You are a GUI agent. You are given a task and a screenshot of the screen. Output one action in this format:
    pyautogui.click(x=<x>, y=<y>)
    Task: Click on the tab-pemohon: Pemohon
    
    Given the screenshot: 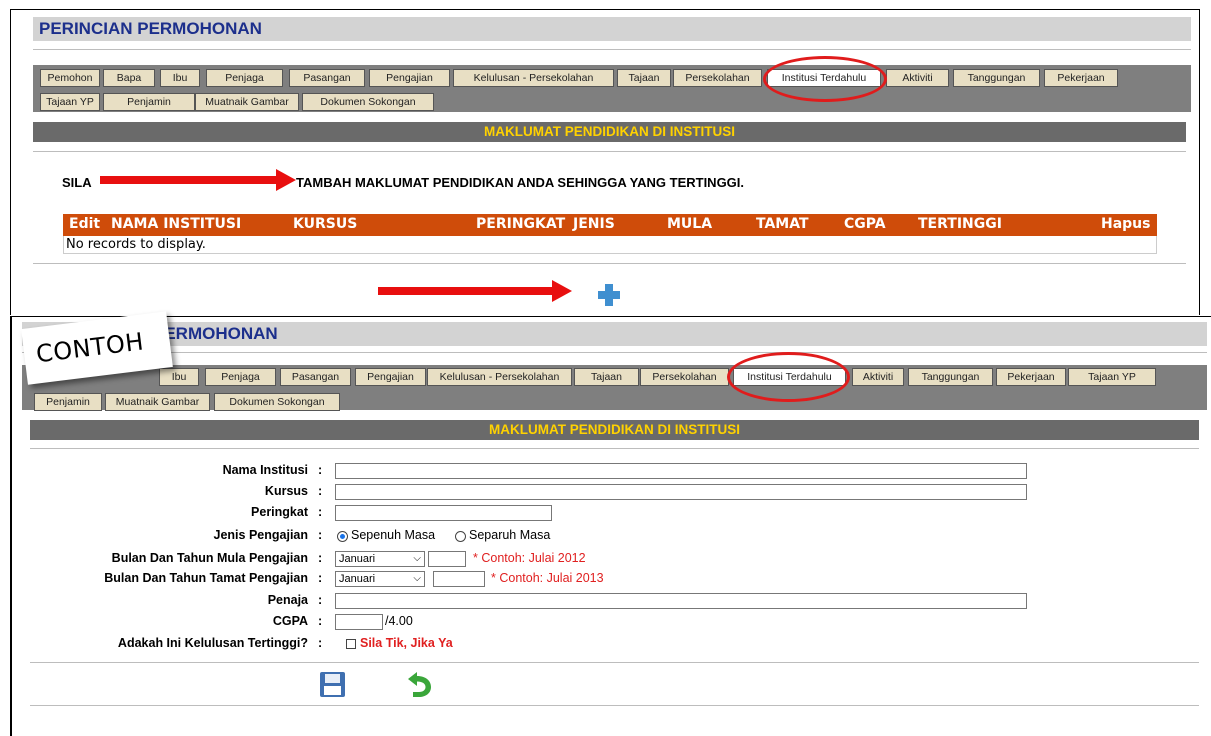 What is the action you would take?
    pyautogui.click(x=70, y=78)
    